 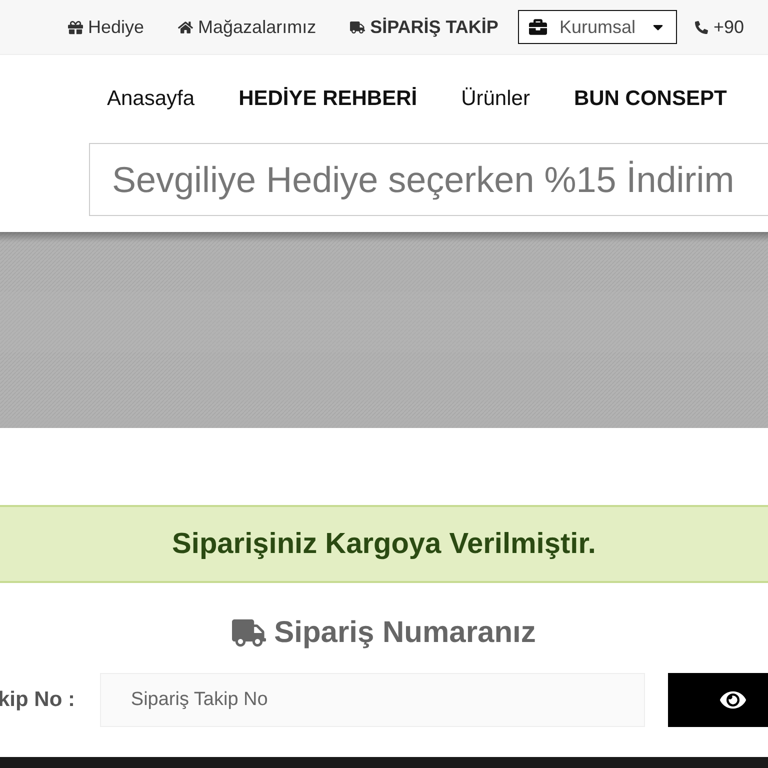 What do you see at coordinates (701, 27) in the screenshot?
I see `phone-icon` at bounding box center [701, 27].